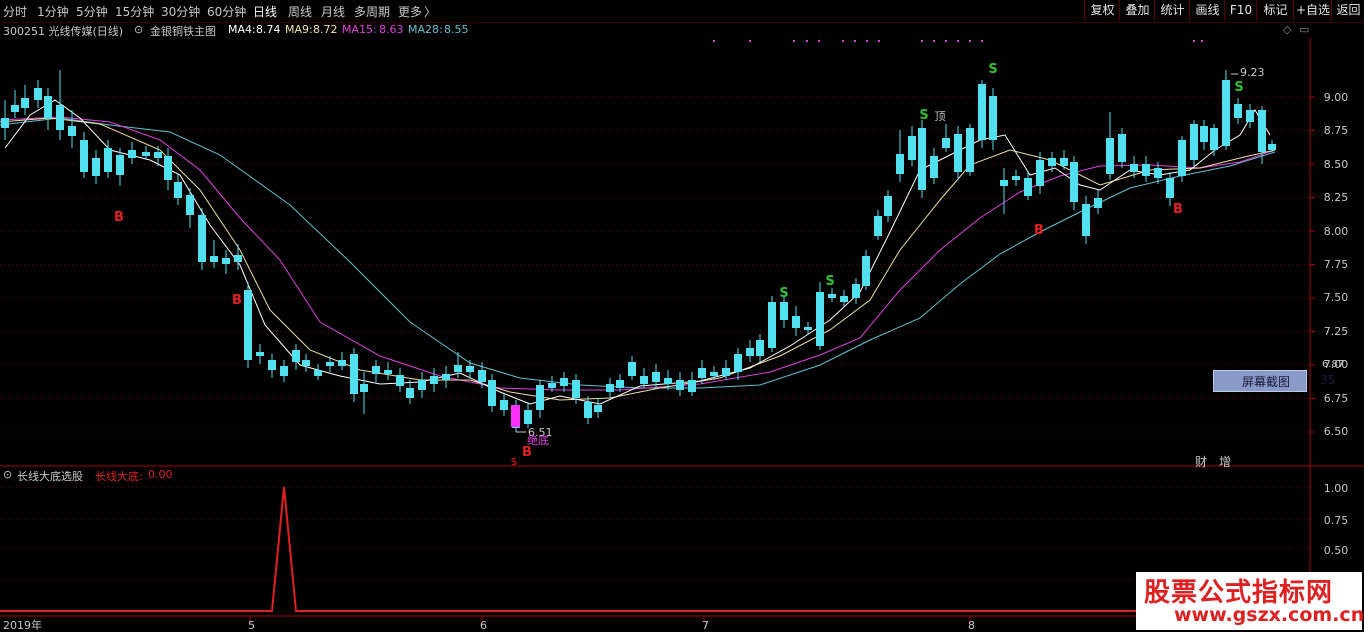  I want to click on bottom-s-mark: $, so click(514, 461).